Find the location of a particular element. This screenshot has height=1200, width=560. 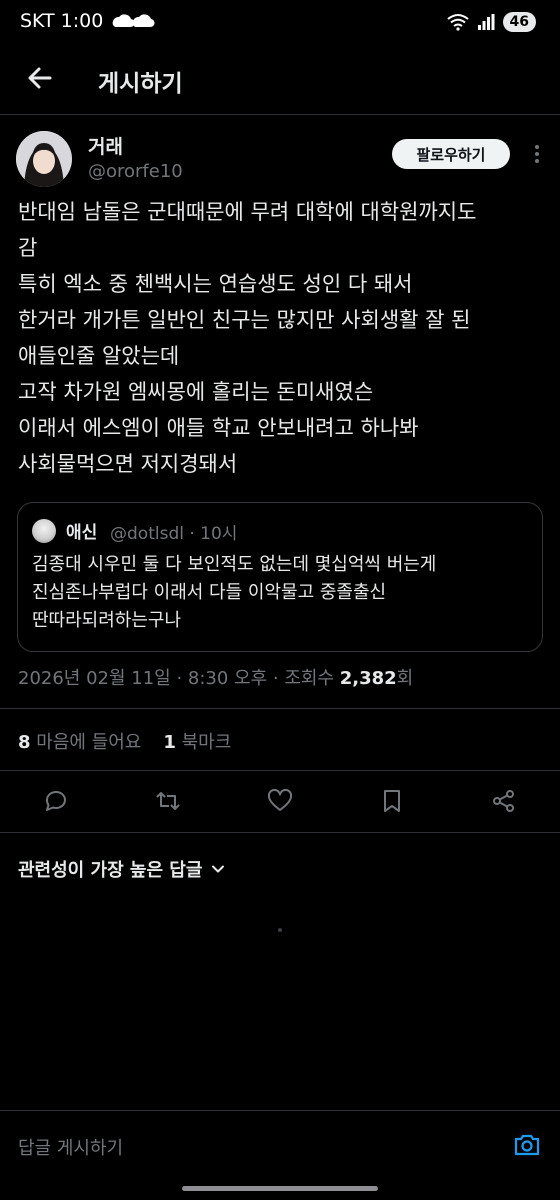

bookmarks-stat: 1 북마크 is located at coordinates (197, 741).